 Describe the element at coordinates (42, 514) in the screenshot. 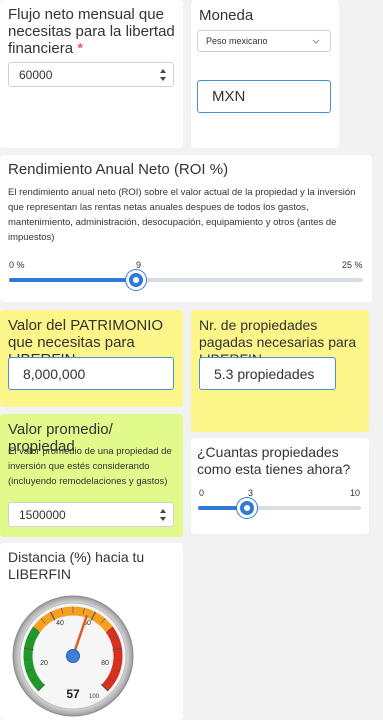

I see `valor-promedio-value: 1500000` at that location.